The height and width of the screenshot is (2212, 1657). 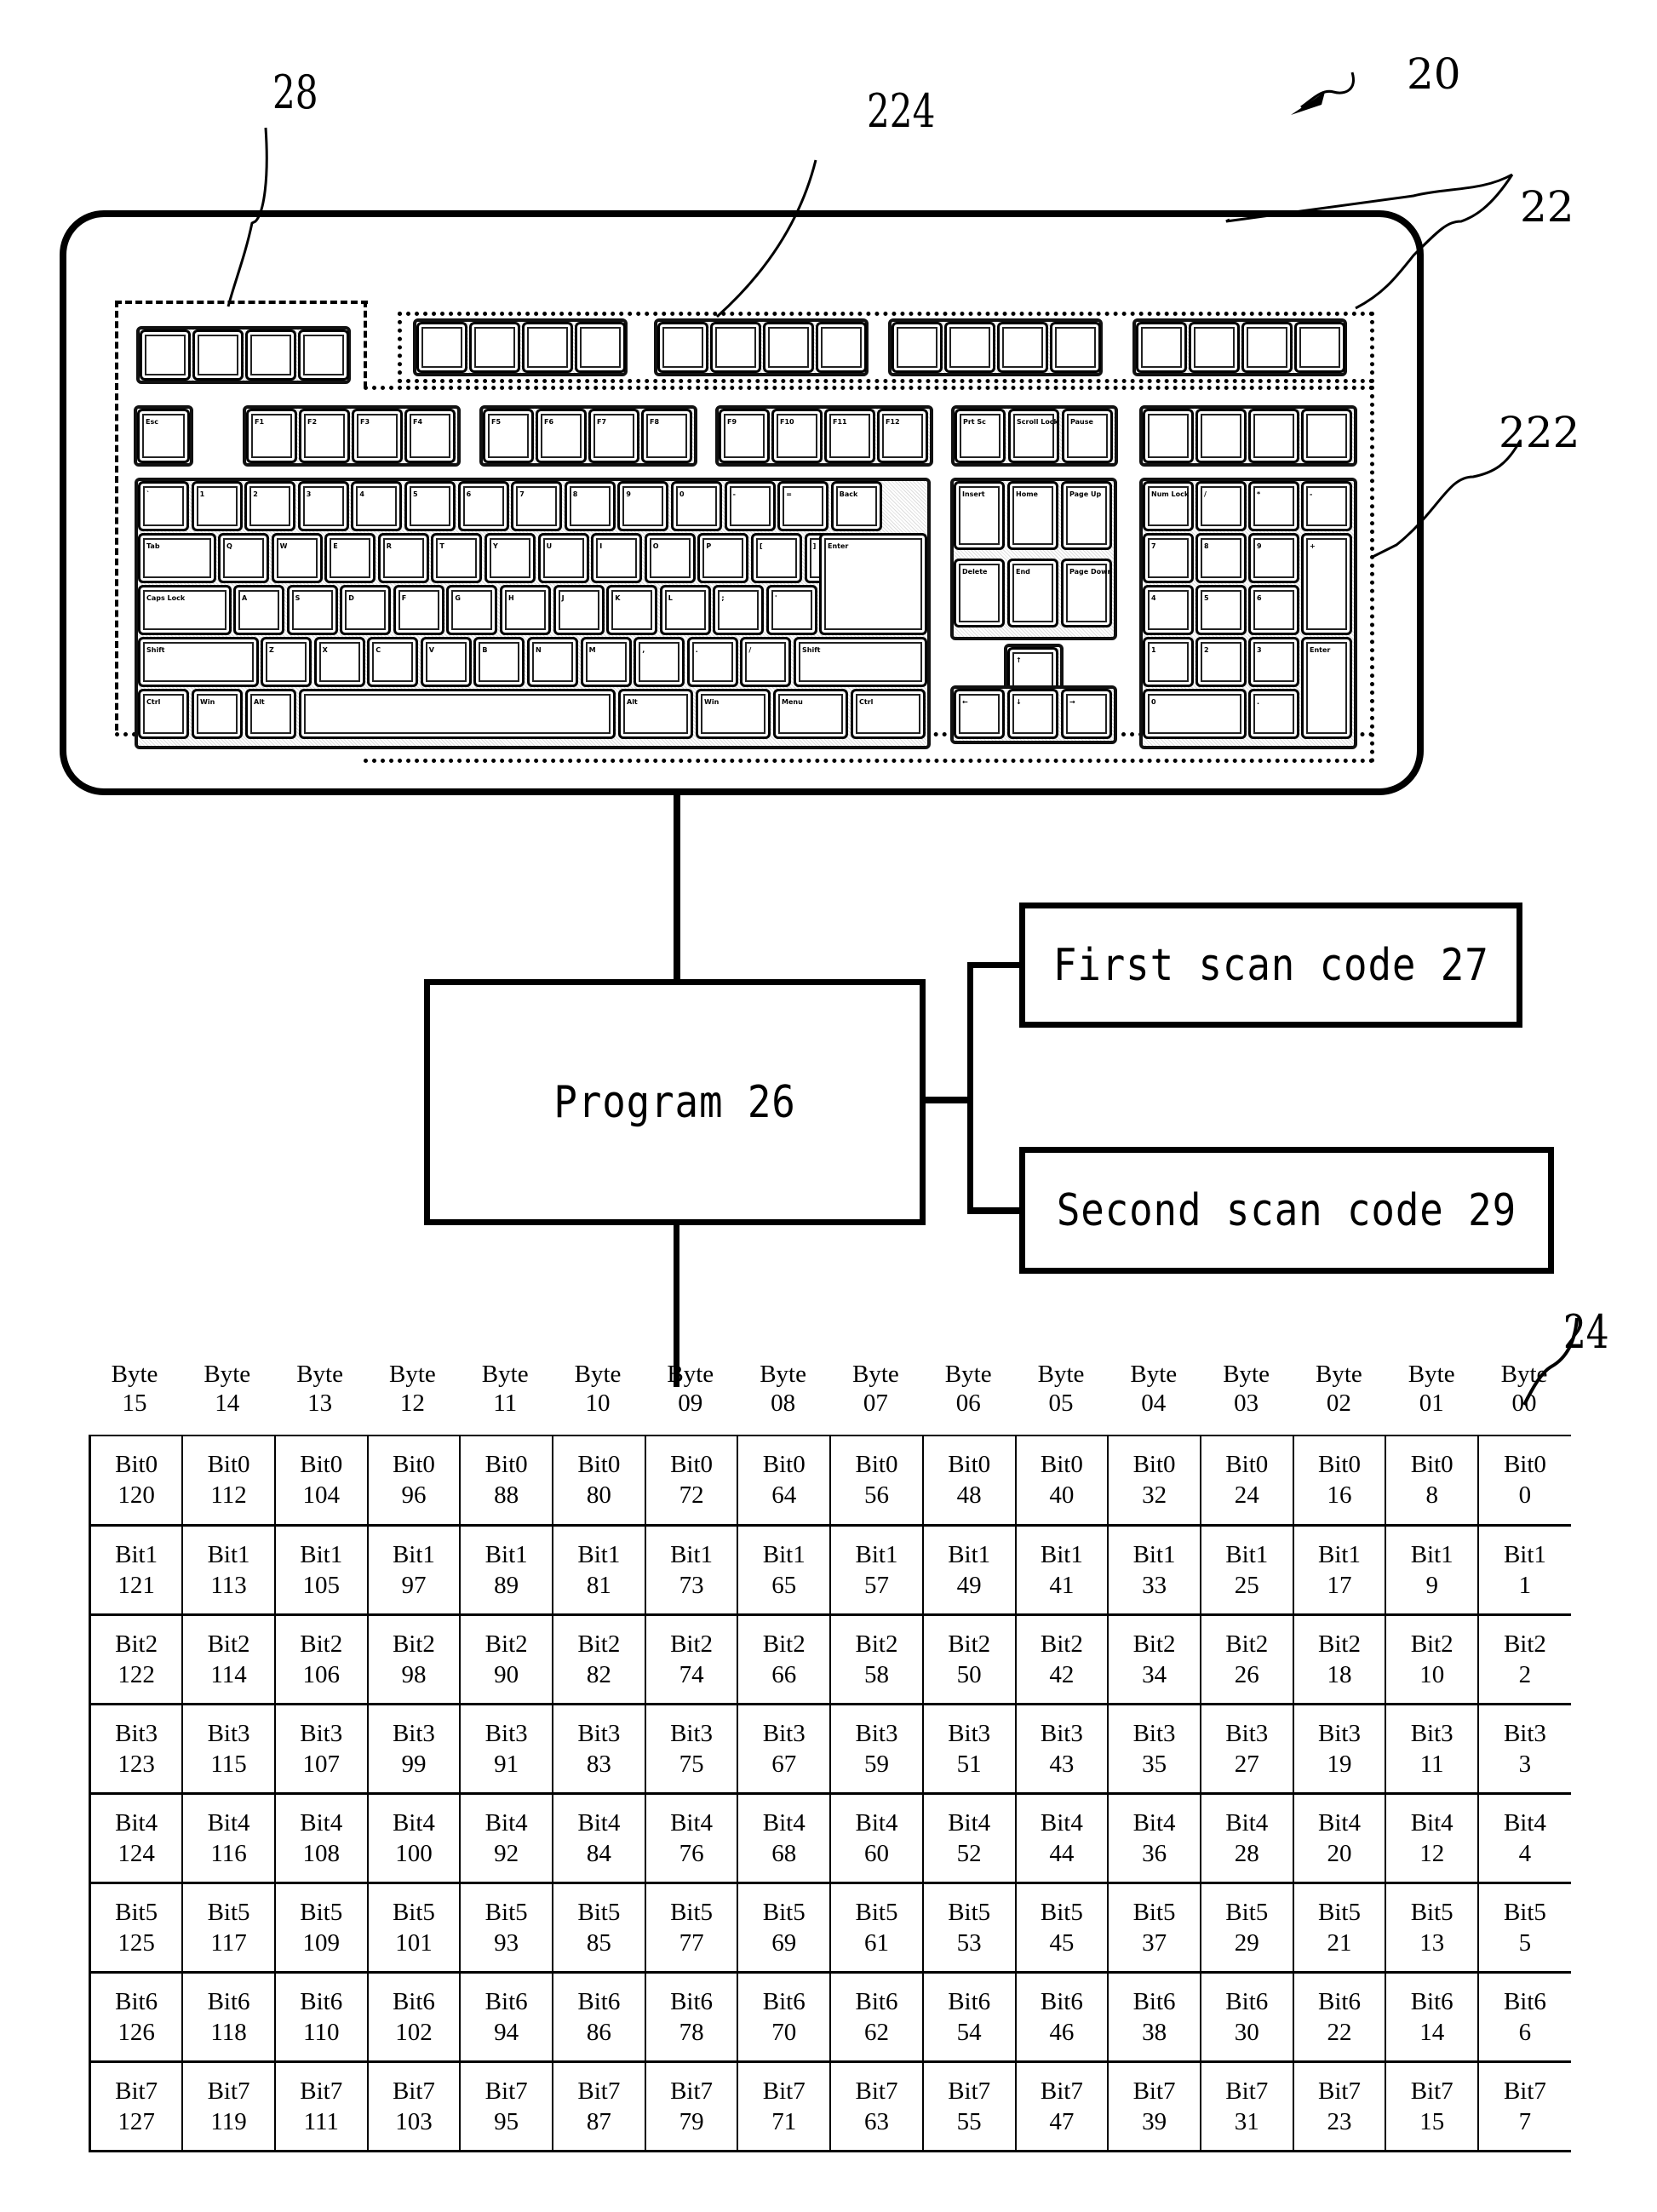 What do you see at coordinates (505, 1404) in the screenshot?
I see `byte-header-number: 11` at bounding box center [505, 1404].